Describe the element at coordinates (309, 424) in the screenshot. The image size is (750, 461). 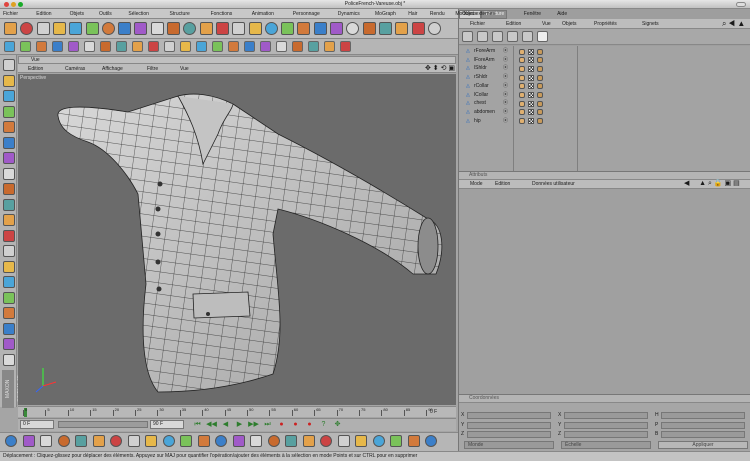
I see `transport-button-8: ●` at that location.